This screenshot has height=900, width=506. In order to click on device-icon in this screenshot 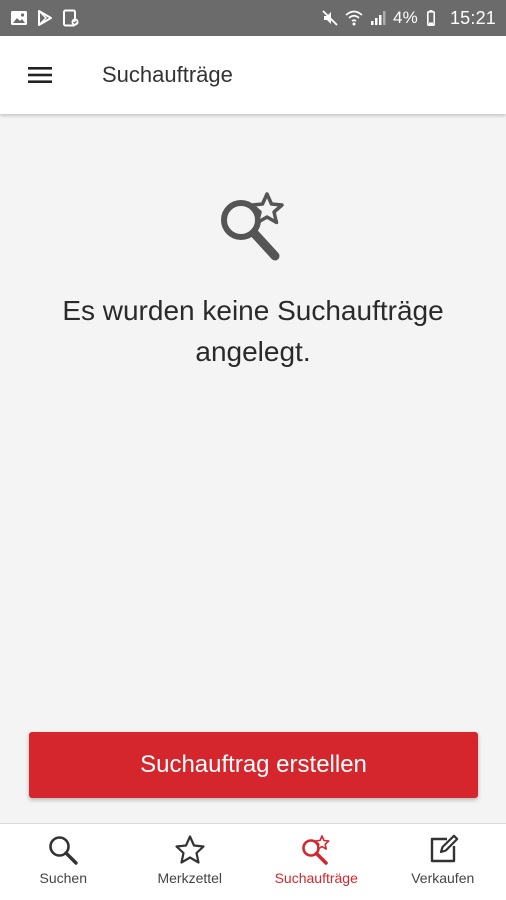, I will do `click(71, 18)`.